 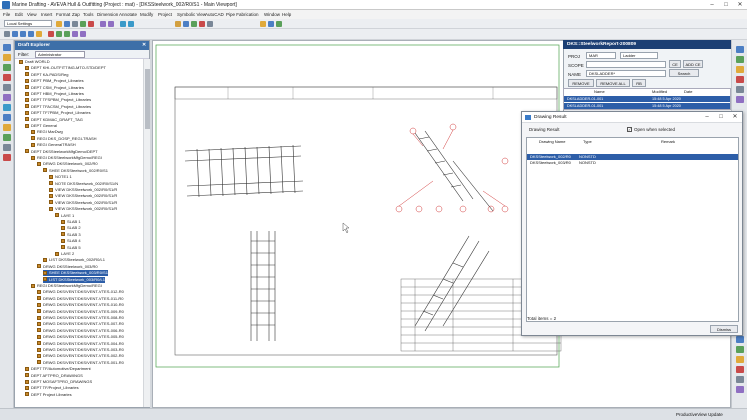 I want to click on tree-item: SLAB 1, so click(x=71, y=222).